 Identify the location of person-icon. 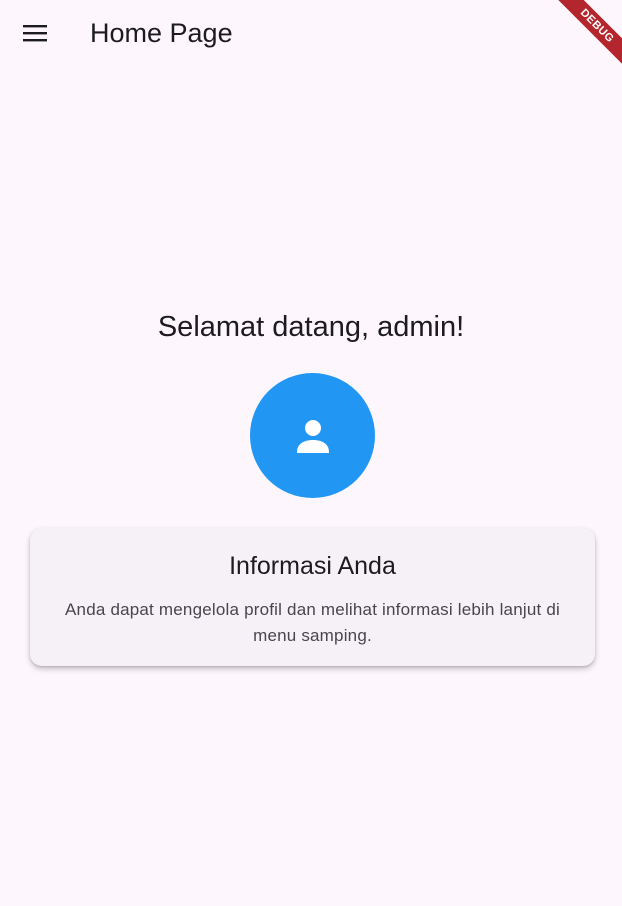
(312, 436).